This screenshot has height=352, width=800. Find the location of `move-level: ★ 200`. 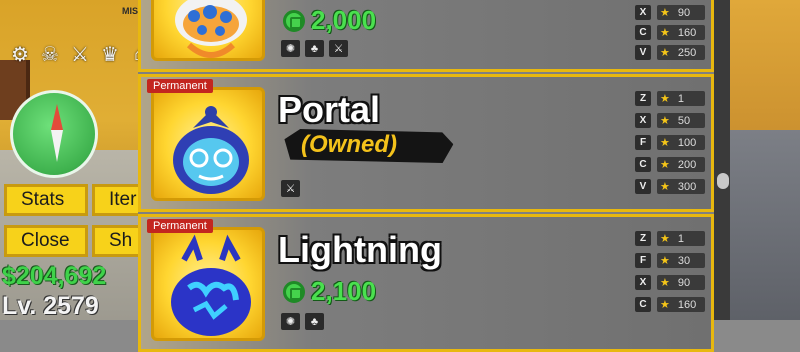

move-level: ★ 200 is located at coordinates (681, 164).